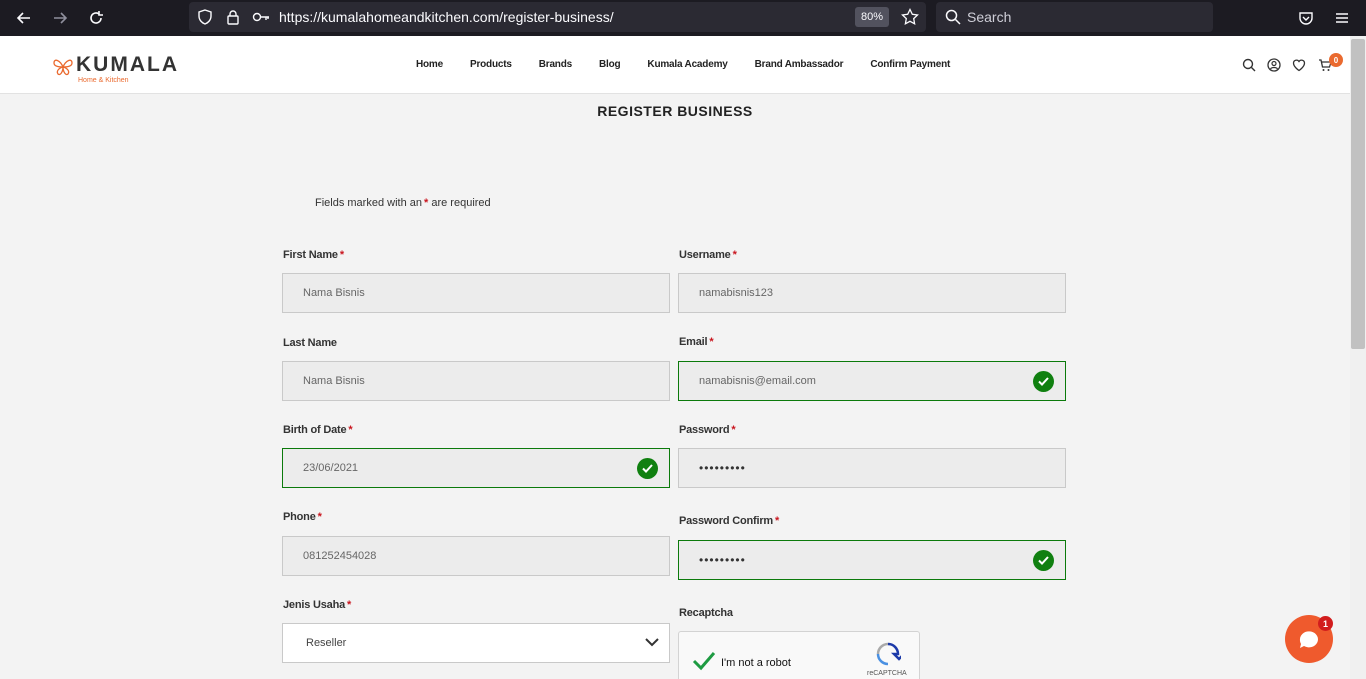 The width and height of the screenshot is (1366, 679). What do you see at coordinates (1308, 639) in the screenshot?
I see `chat-bubble-icon` at bounding box center [1308, 639].